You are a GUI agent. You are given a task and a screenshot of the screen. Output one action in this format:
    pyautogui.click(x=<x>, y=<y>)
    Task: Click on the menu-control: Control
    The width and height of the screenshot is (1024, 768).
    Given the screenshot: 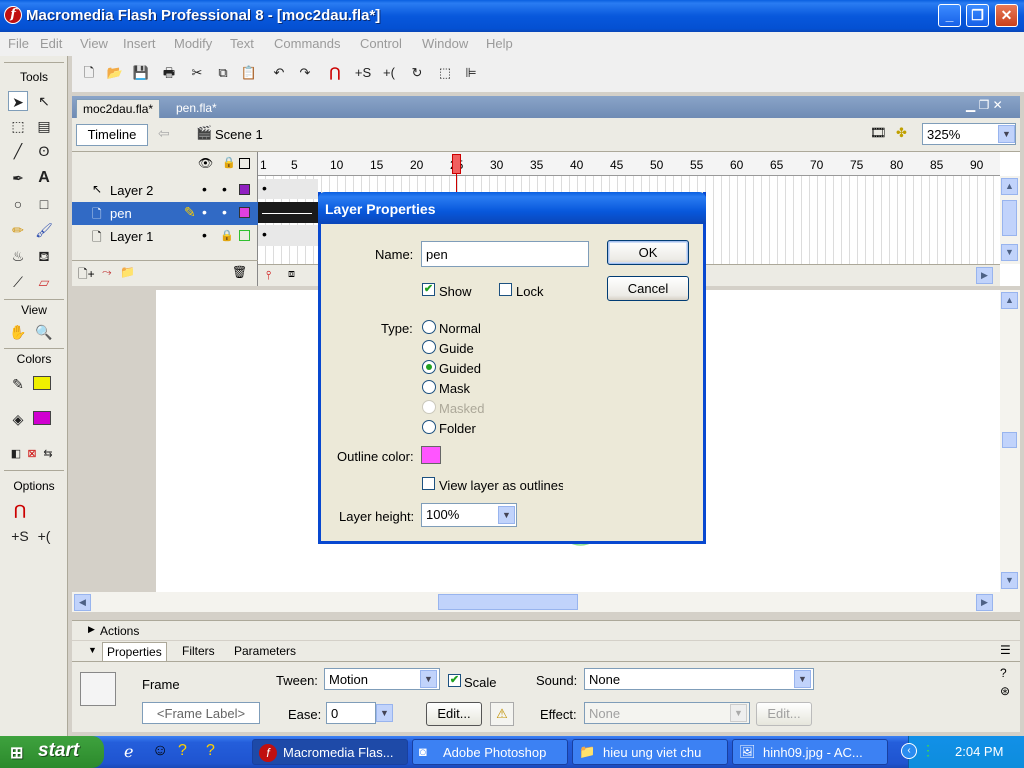 What is the action you would take?
    pyautogui.click(x=381, y=43)
    